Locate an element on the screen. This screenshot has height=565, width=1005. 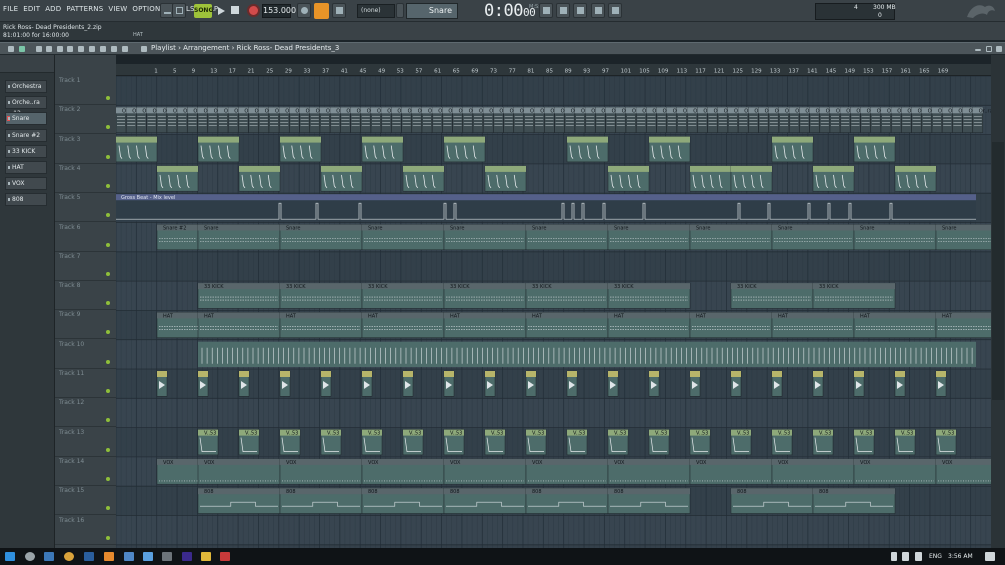
metronome-icon is located at coordinates (304, 10).